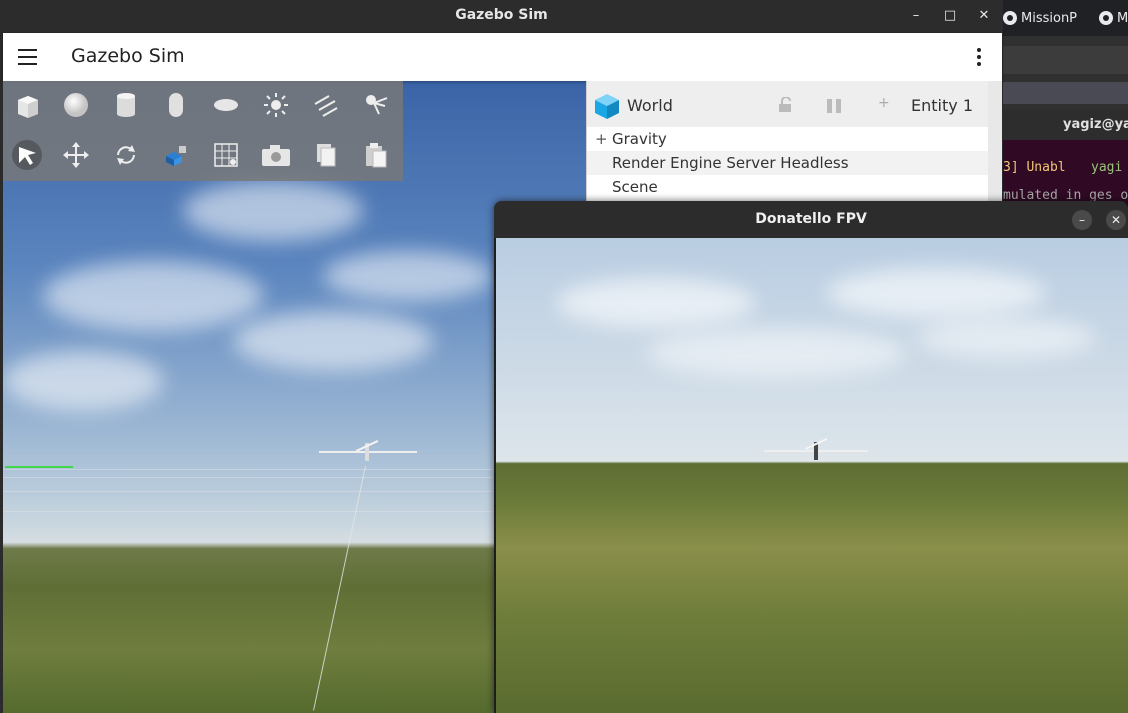  I want to click on window-strip, so click(1065, 93).